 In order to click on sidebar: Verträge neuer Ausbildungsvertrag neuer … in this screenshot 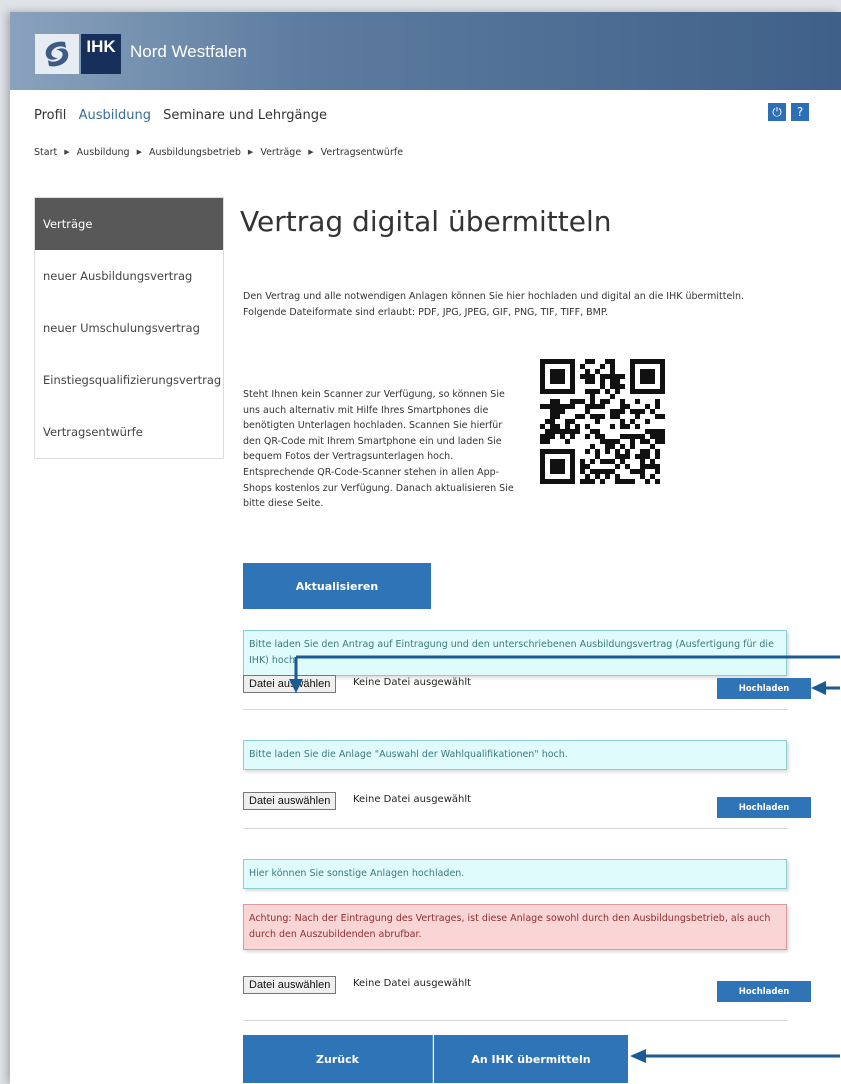, I will do `click(129, 328)`.